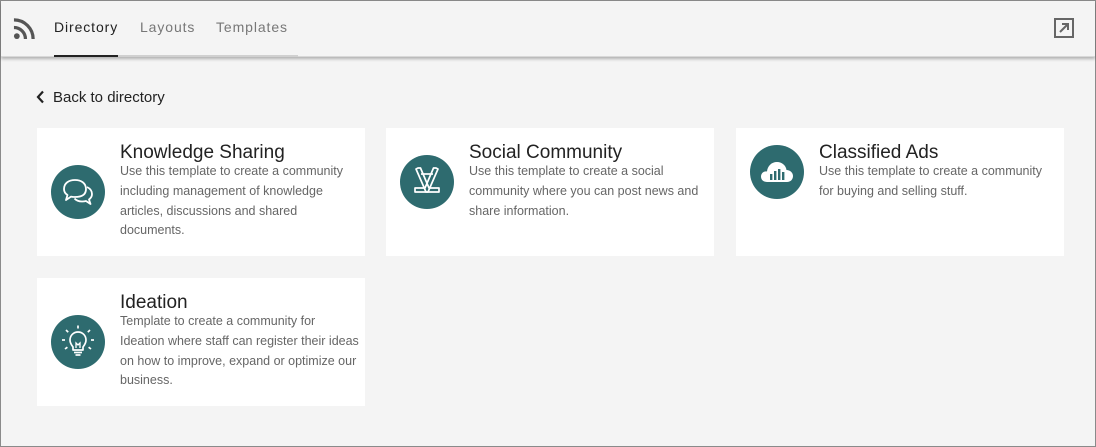  I want to click on top-navigation-bar: Directory Layouts Templates, so click(548, 29).